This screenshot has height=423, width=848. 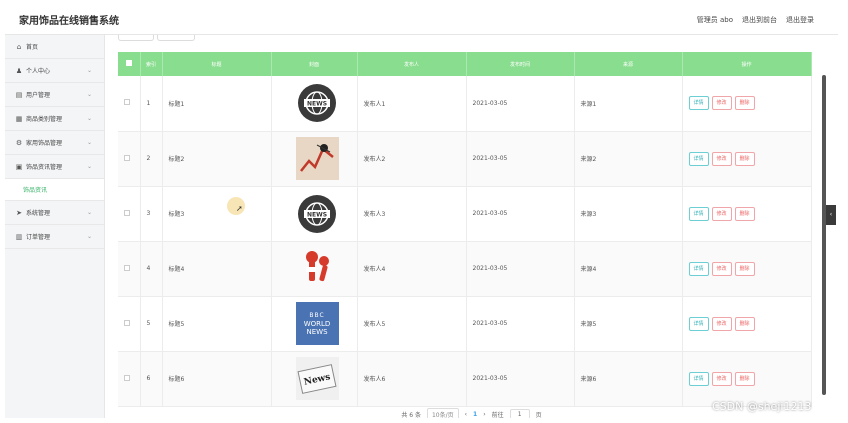 What do you see at coordinates (475, 414) in the screenshot?
I see `current-page: 1` at bounding box center [475, 414].